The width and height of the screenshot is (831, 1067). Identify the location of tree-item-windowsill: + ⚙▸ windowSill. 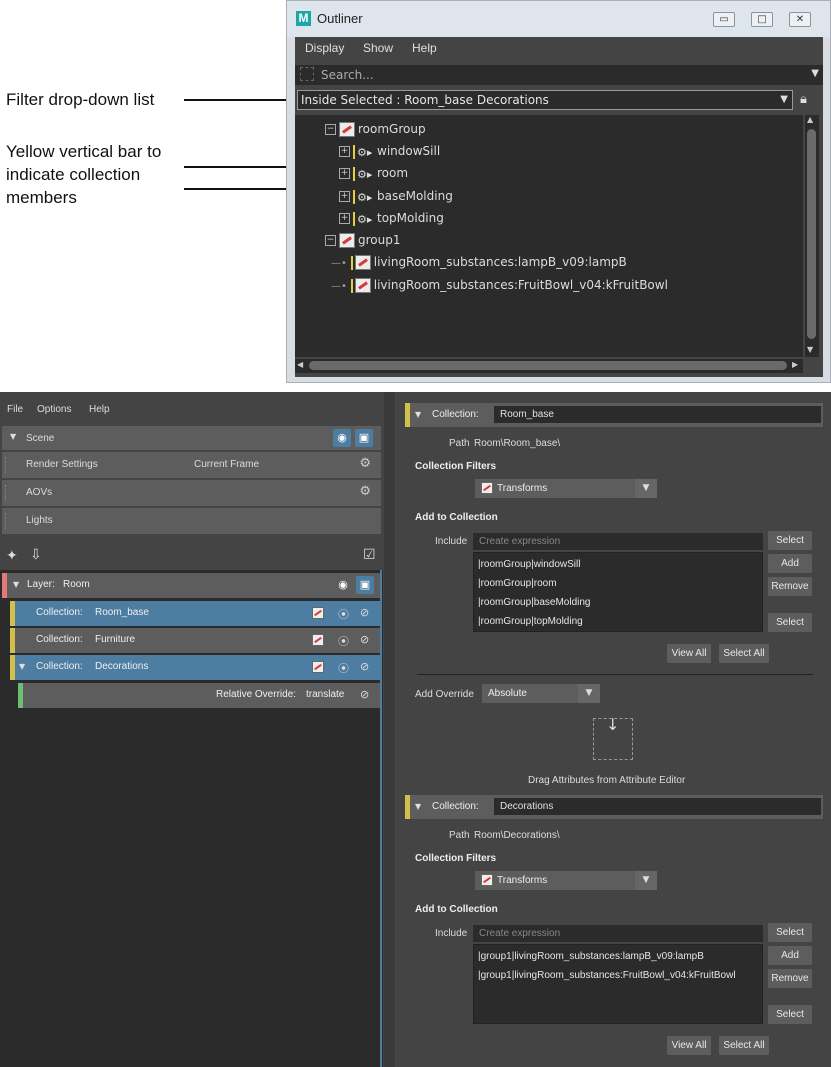
(389, 154).